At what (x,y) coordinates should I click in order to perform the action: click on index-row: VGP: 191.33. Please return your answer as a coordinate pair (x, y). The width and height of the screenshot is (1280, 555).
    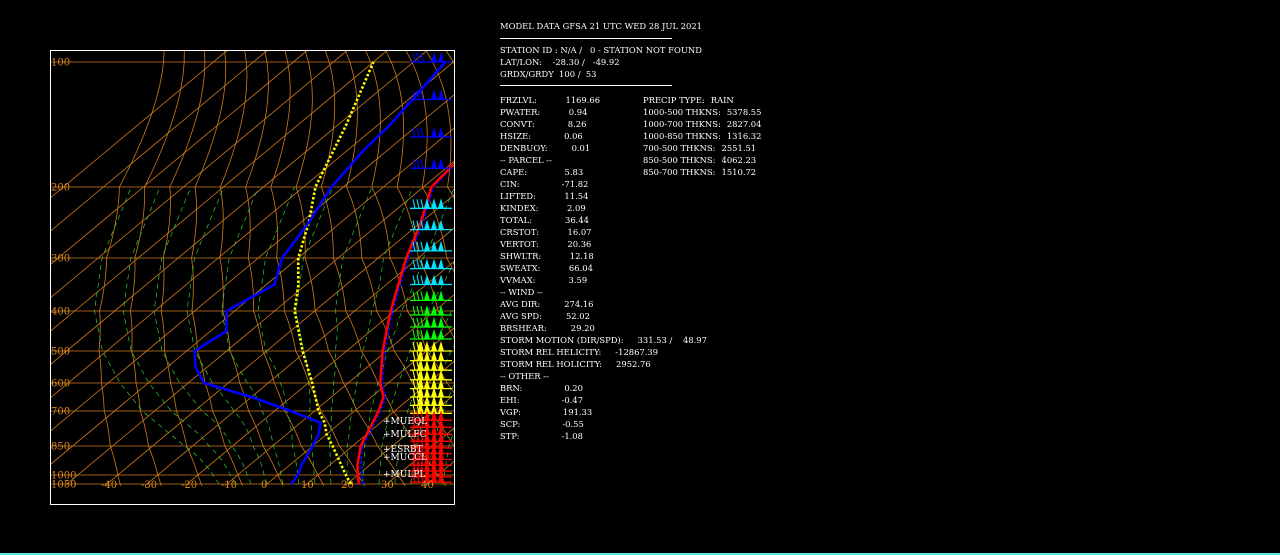
    Looking at the image, I should click on (546, 412).